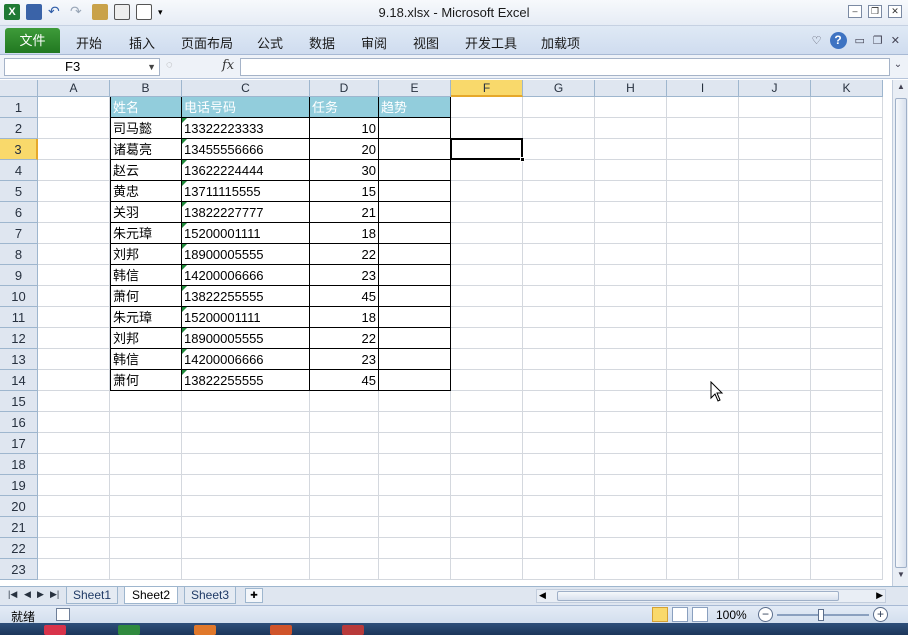 This screenshot has height=635, width=908. Describe the element at coordinates (878, 40) in the screenshot. I see `ribbon-restore-icon: ❐` at that location.